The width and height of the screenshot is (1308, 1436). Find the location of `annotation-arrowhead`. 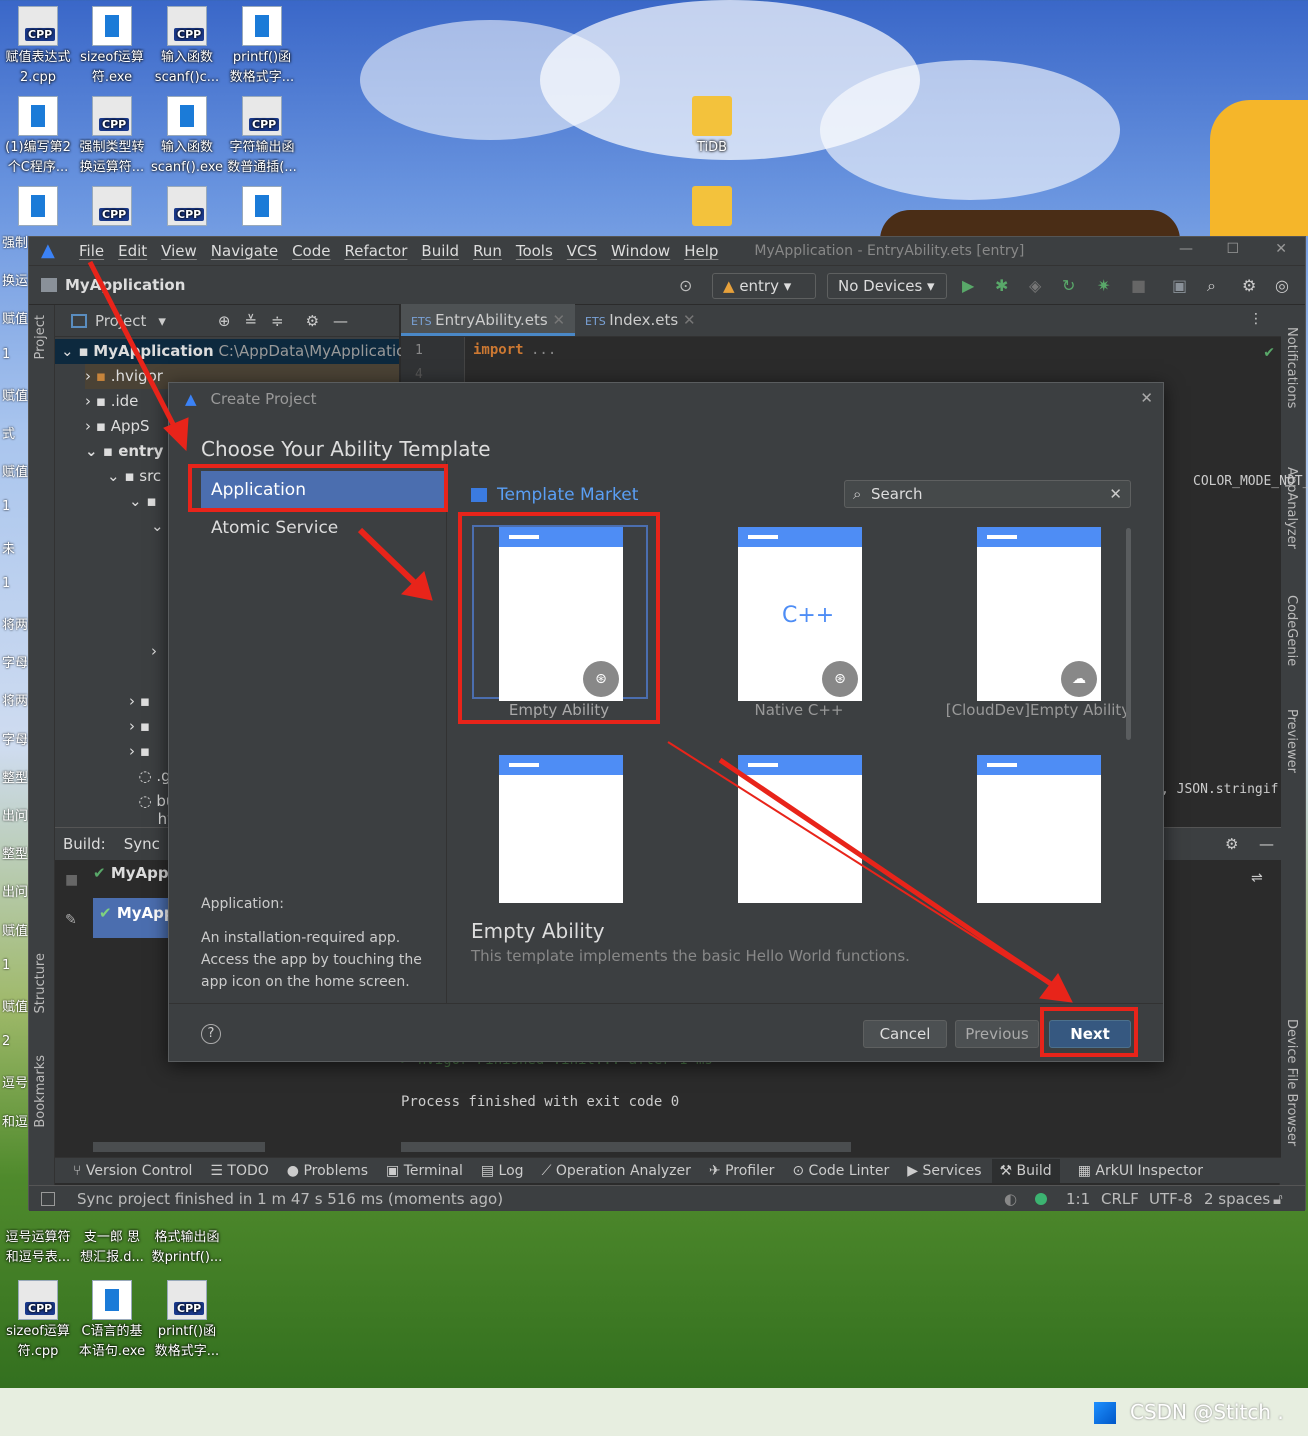

annotation-arrowhead is located at coordinates (176, 434).